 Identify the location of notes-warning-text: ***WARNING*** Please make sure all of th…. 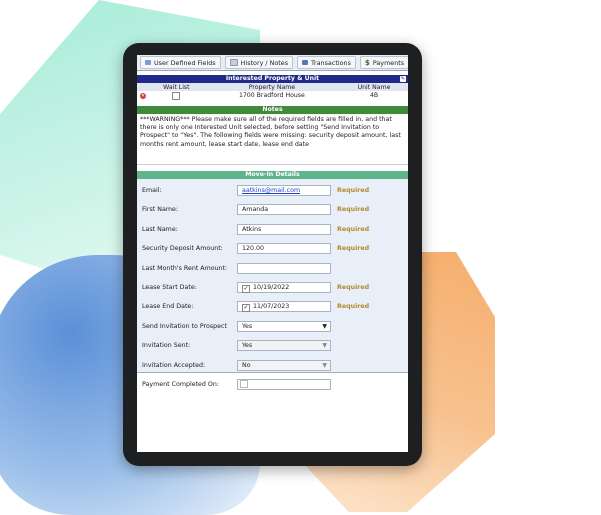
(272, 139).